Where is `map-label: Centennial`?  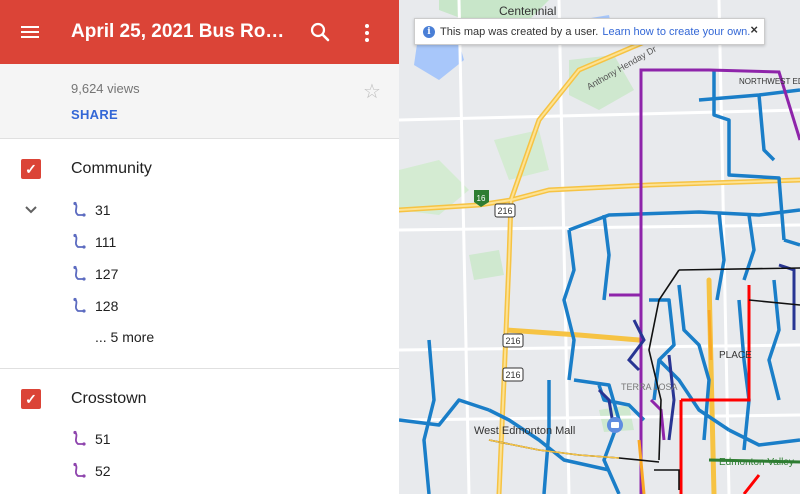 map-label: Centennial is located at coordinates (527, 11).